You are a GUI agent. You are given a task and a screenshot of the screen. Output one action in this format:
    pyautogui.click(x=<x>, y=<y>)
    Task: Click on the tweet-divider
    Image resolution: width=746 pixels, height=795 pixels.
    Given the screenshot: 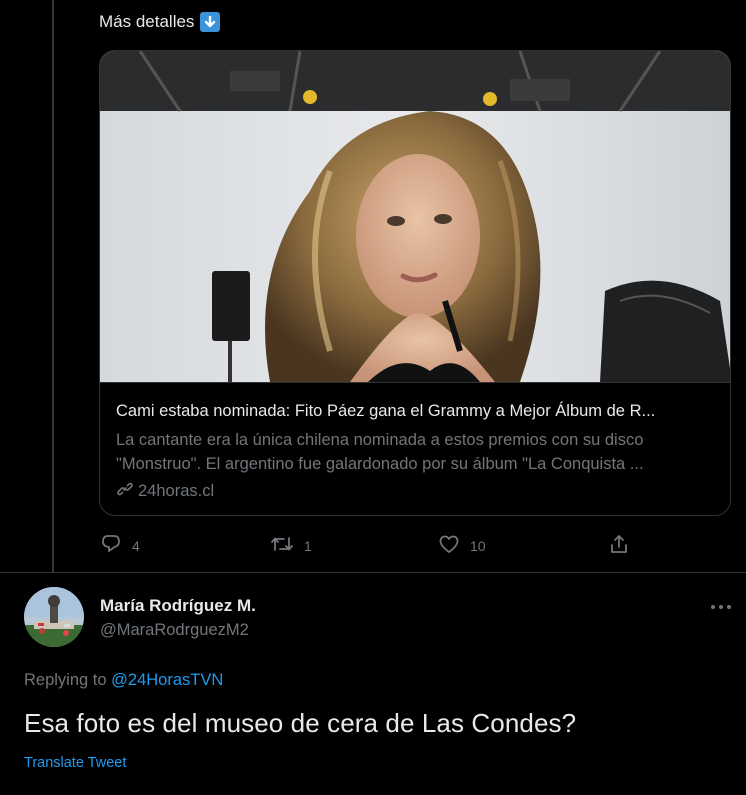 What is the action you would take?
    pyautogui.click(x=373, y=572)
    